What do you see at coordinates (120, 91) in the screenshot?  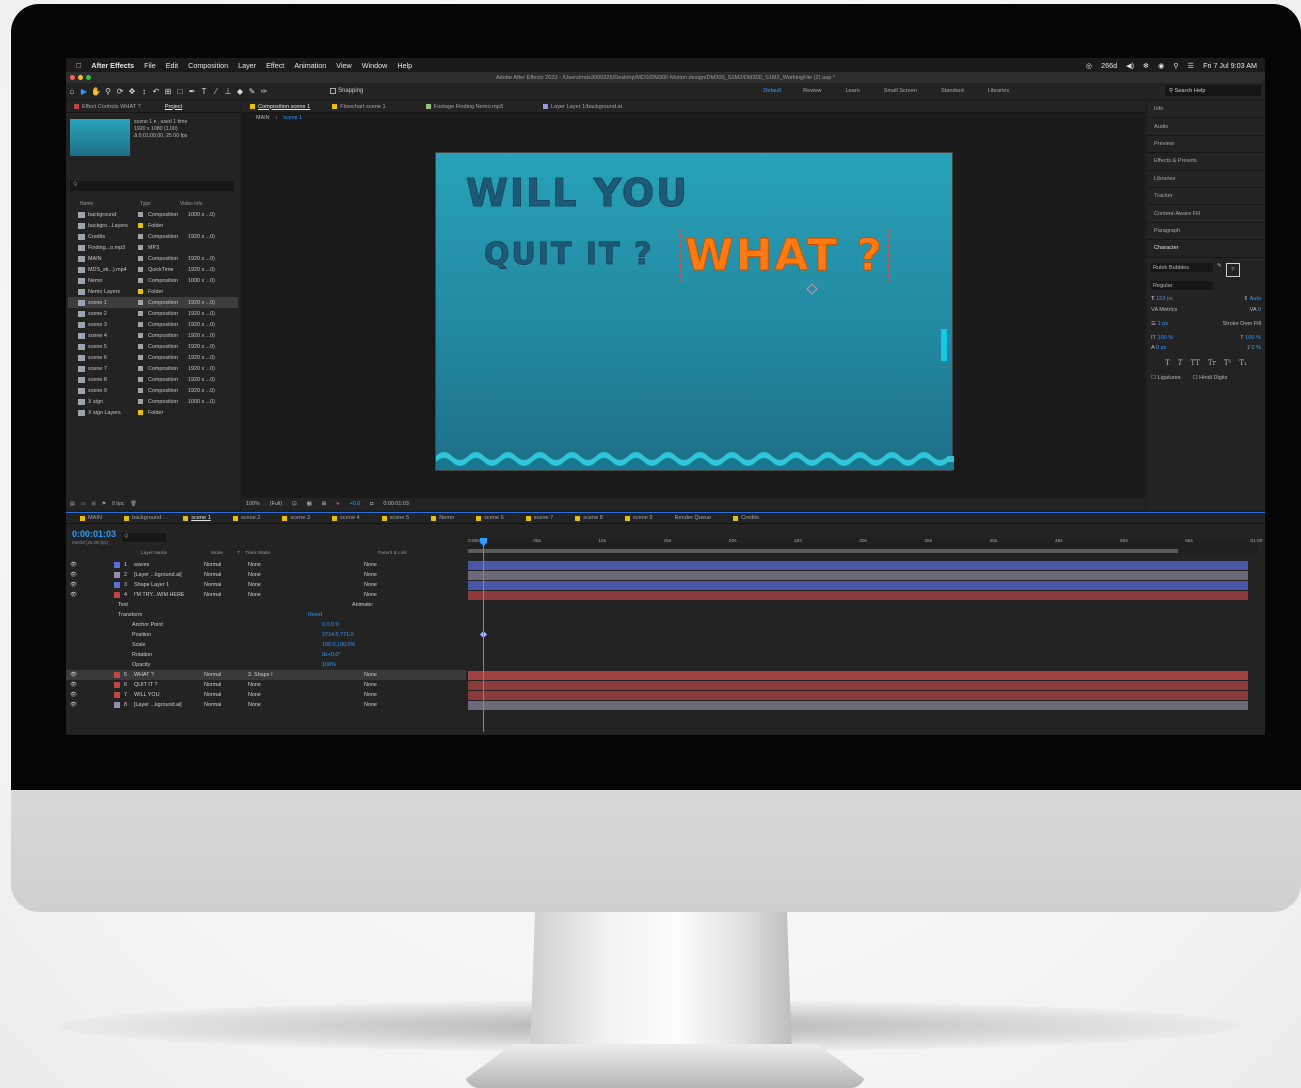 I see `orbit-tool-icon: ⟳` at bounding box center [120, 91].